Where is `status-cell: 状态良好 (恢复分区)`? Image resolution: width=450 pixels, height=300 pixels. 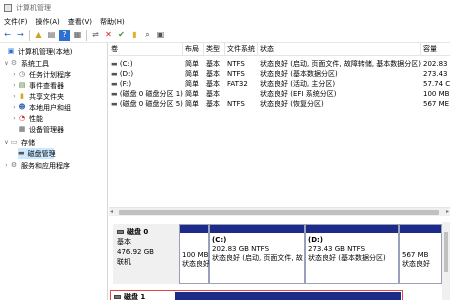
status-cell: 状态良好 (恢复分区) is located at coordinates (292, 104).